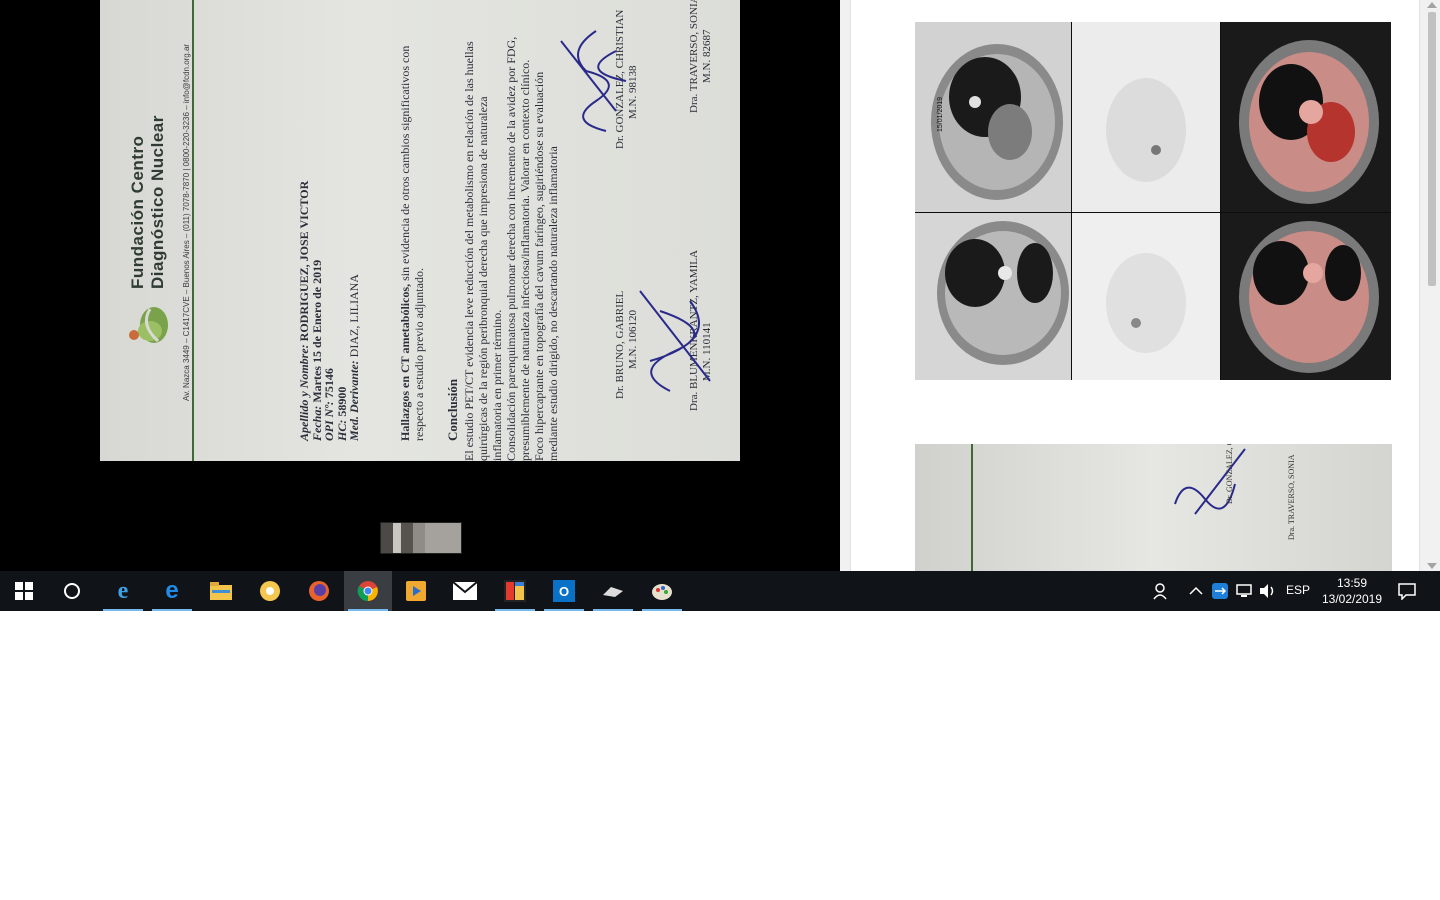 Image resolution: width=1440 pixels, height=900 pixels. What do you see at coordinates (940, 114) in the screenshot?
I see `scan-date-stamp: 15/01/2019` at bounding box center [940, 114].